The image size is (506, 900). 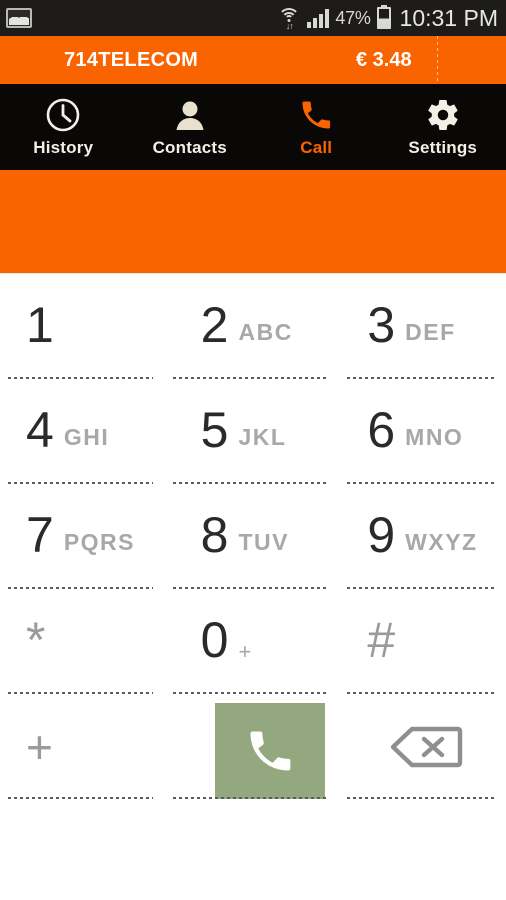 What do you see at coordinates (443, 115) in the screenshot?
I see `gear-icon` at bounding box center [443, 115].